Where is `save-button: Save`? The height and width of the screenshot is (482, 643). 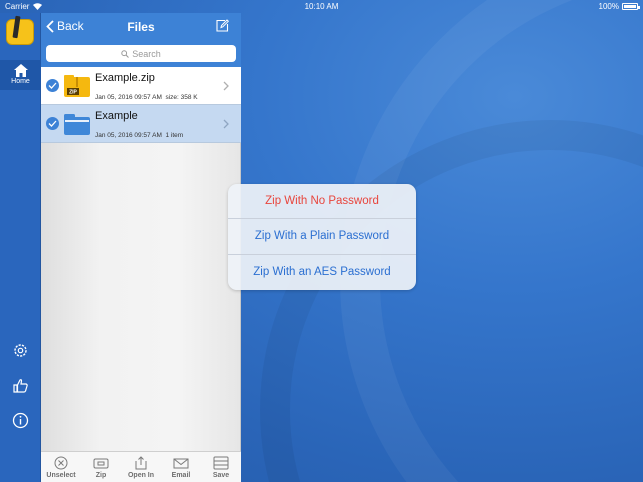 save-button: Save is located at coordinates (221, 467).